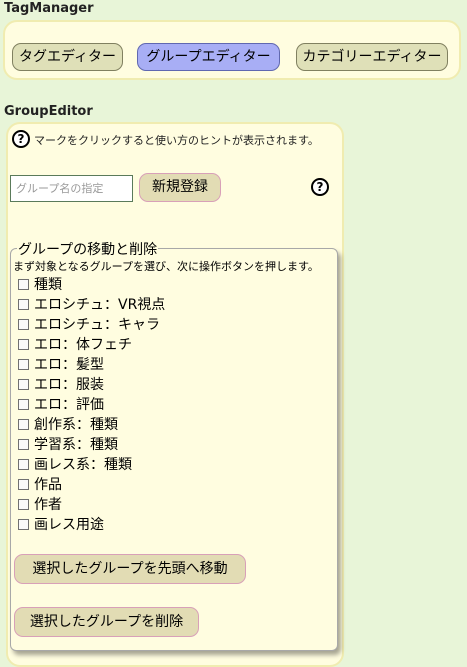 This screenshot has height=667, width=467. I want to click on group-label: エロ：体フェチ, so click(83, 345).